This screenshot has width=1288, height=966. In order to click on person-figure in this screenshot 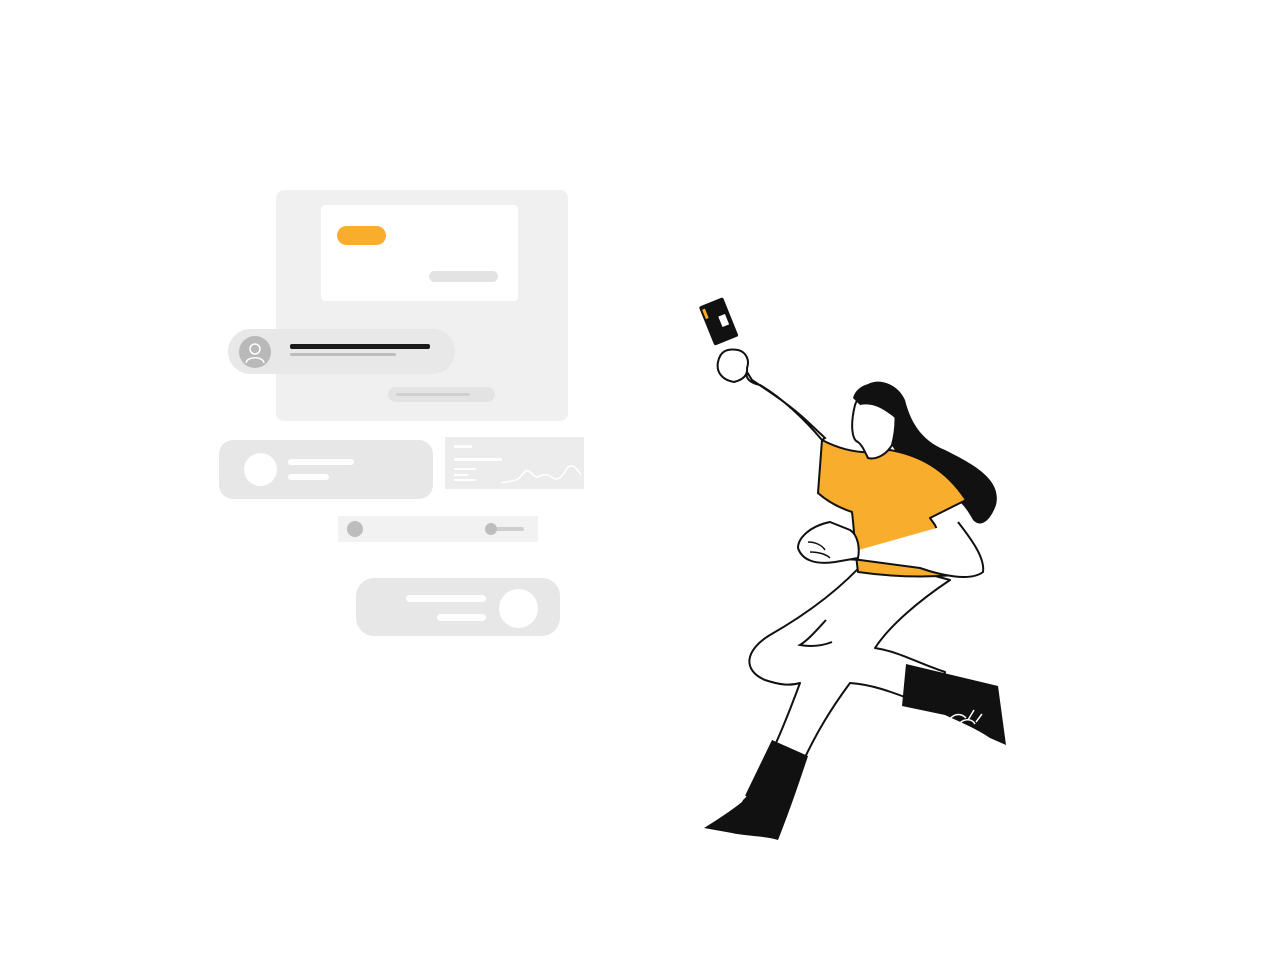, I will do `click(852, 568)`.